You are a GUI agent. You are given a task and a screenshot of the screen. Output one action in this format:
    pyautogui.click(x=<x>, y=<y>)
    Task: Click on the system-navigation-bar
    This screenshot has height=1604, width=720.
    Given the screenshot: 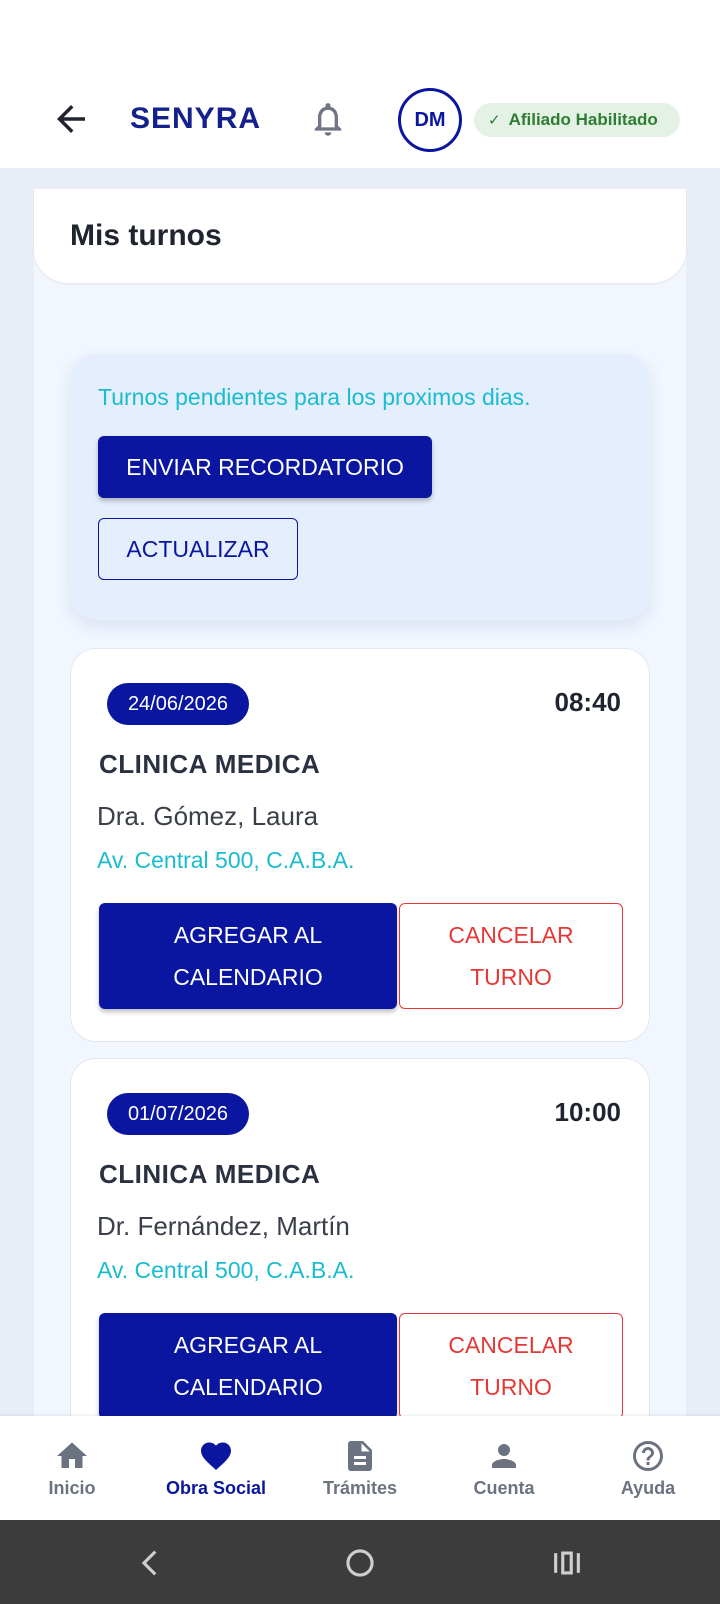 What is the action you would take?
    pyautogui.click(x=360, y=1562)
    